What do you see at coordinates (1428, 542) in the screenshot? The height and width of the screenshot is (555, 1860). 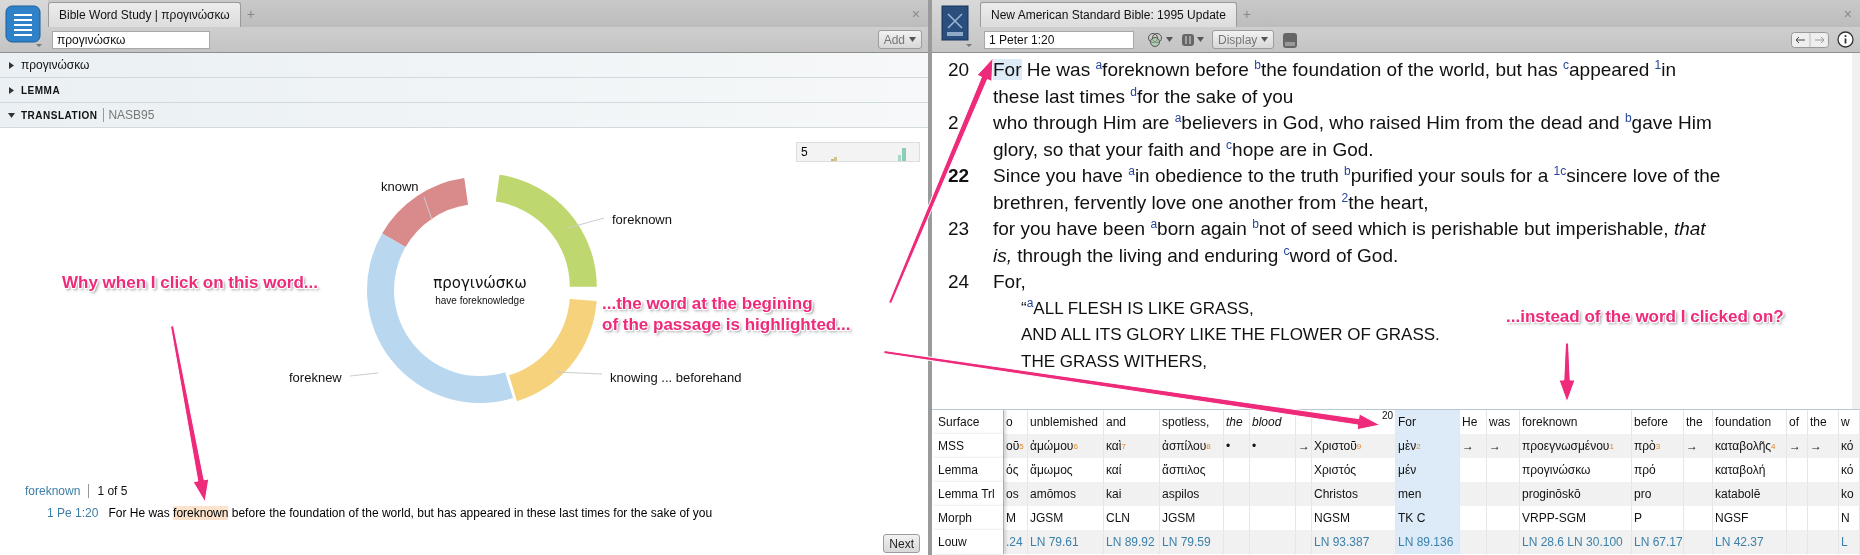 I see `interlinear-cell: LN 89.136` at bounding box center [1428, 542].